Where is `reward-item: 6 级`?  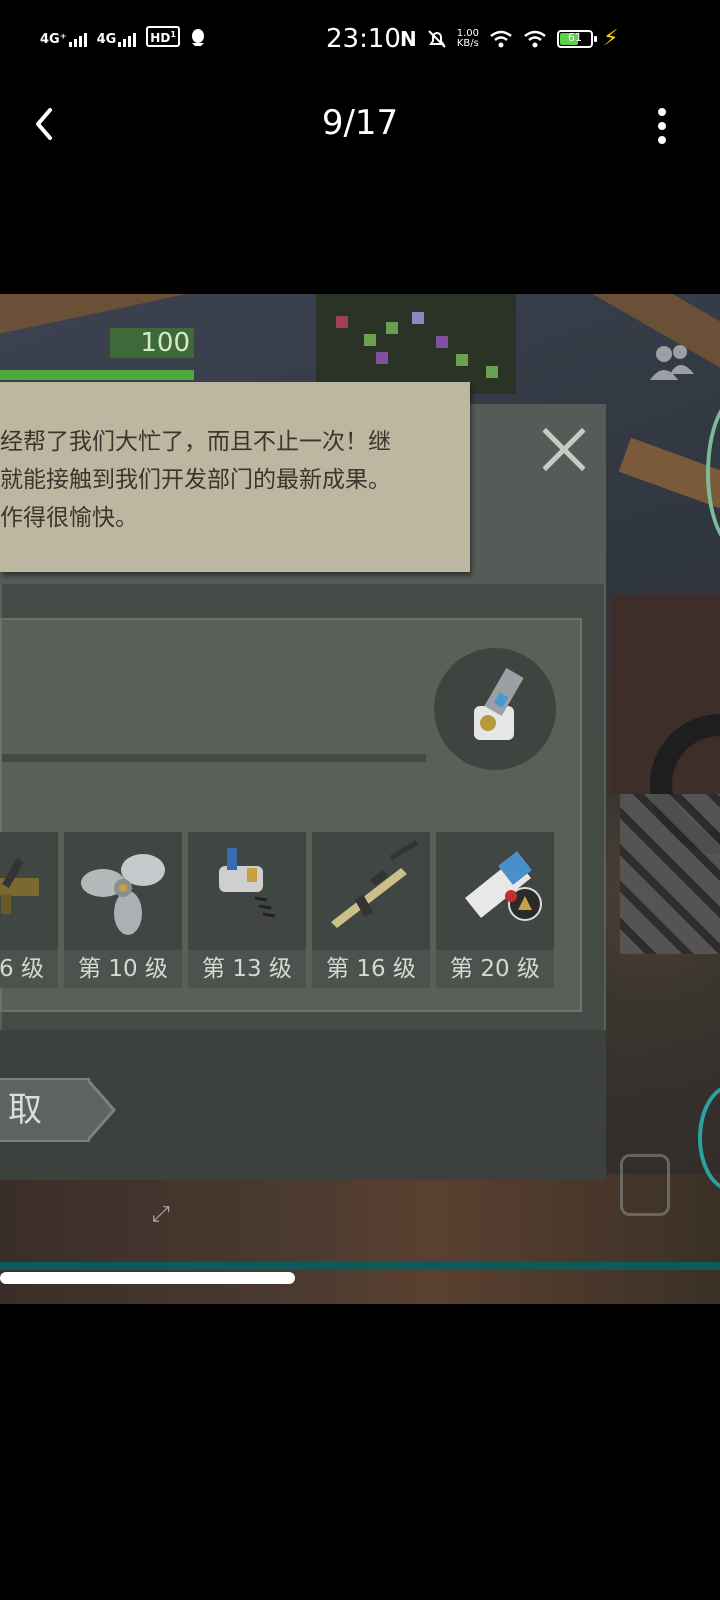 reward-item: 6 级 is located at coordinates (29, 910).